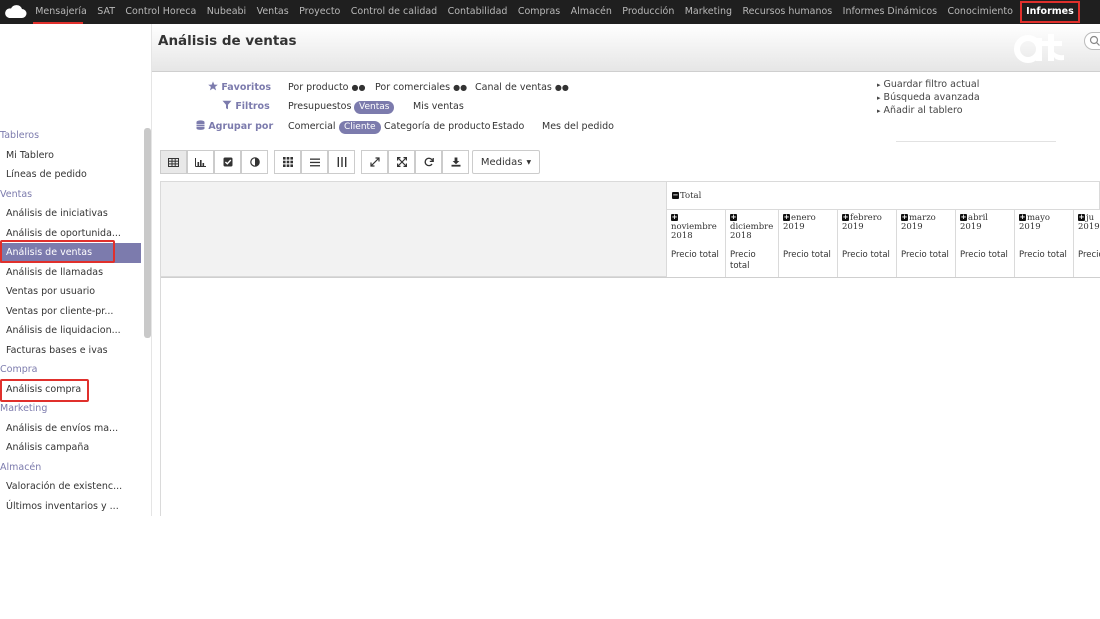 This screenshot has width=1100, height=619. What do you see at coordinates (200, 125) in the screenshot?
I see `database-icon` at bounding box center [200, 125].